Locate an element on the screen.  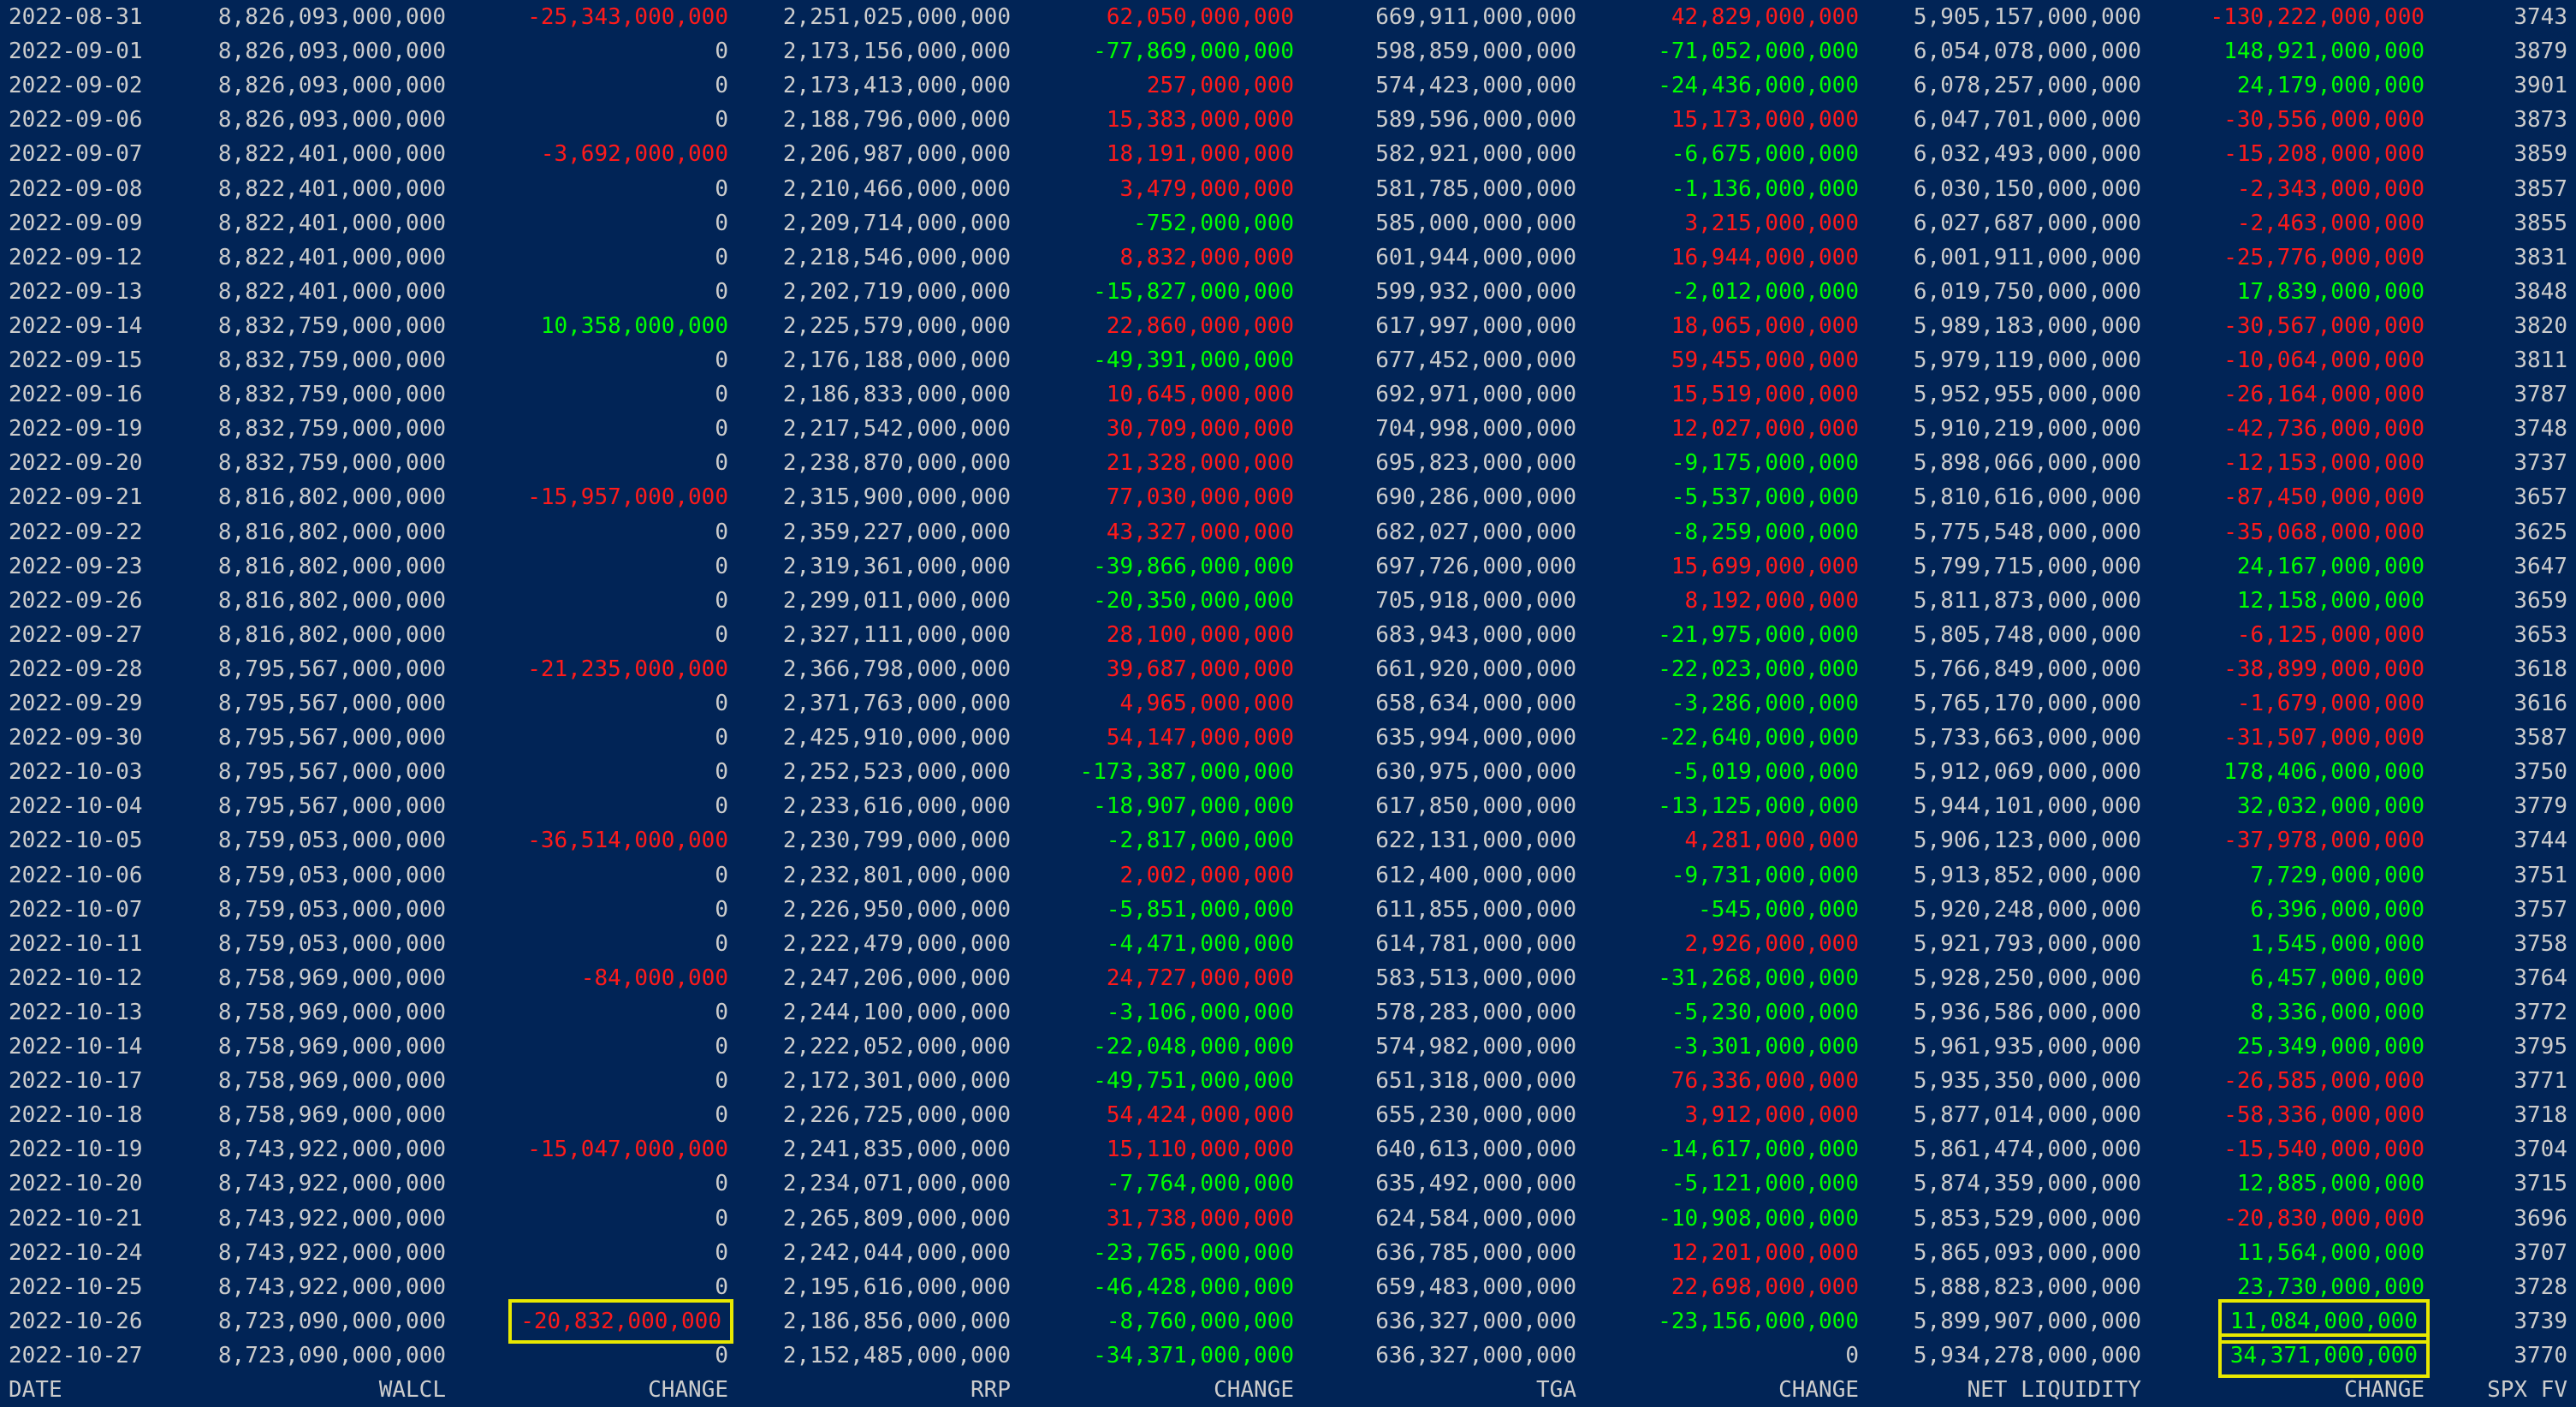
cell-spx-fv: 3779 is located at coordinates (2540, 806).